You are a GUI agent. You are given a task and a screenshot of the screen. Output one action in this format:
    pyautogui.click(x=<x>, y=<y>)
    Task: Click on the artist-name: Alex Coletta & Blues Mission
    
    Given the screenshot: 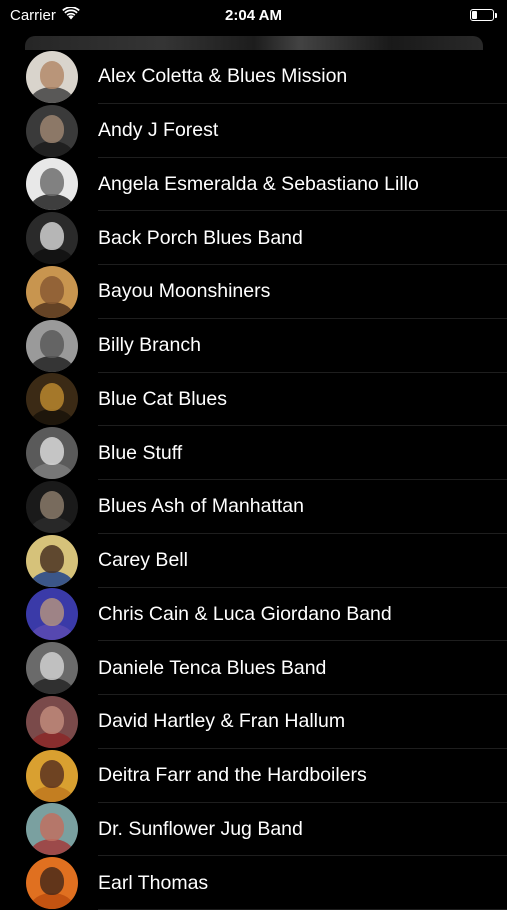 What is the action you would take?
    pyautogui.click(x=223, y=76)
    